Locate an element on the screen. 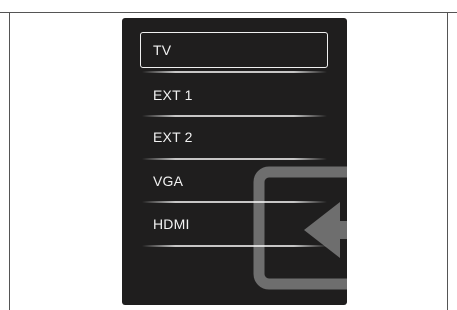  menu-item-ext2: EXT 2 is located at coordinates (234, 137).